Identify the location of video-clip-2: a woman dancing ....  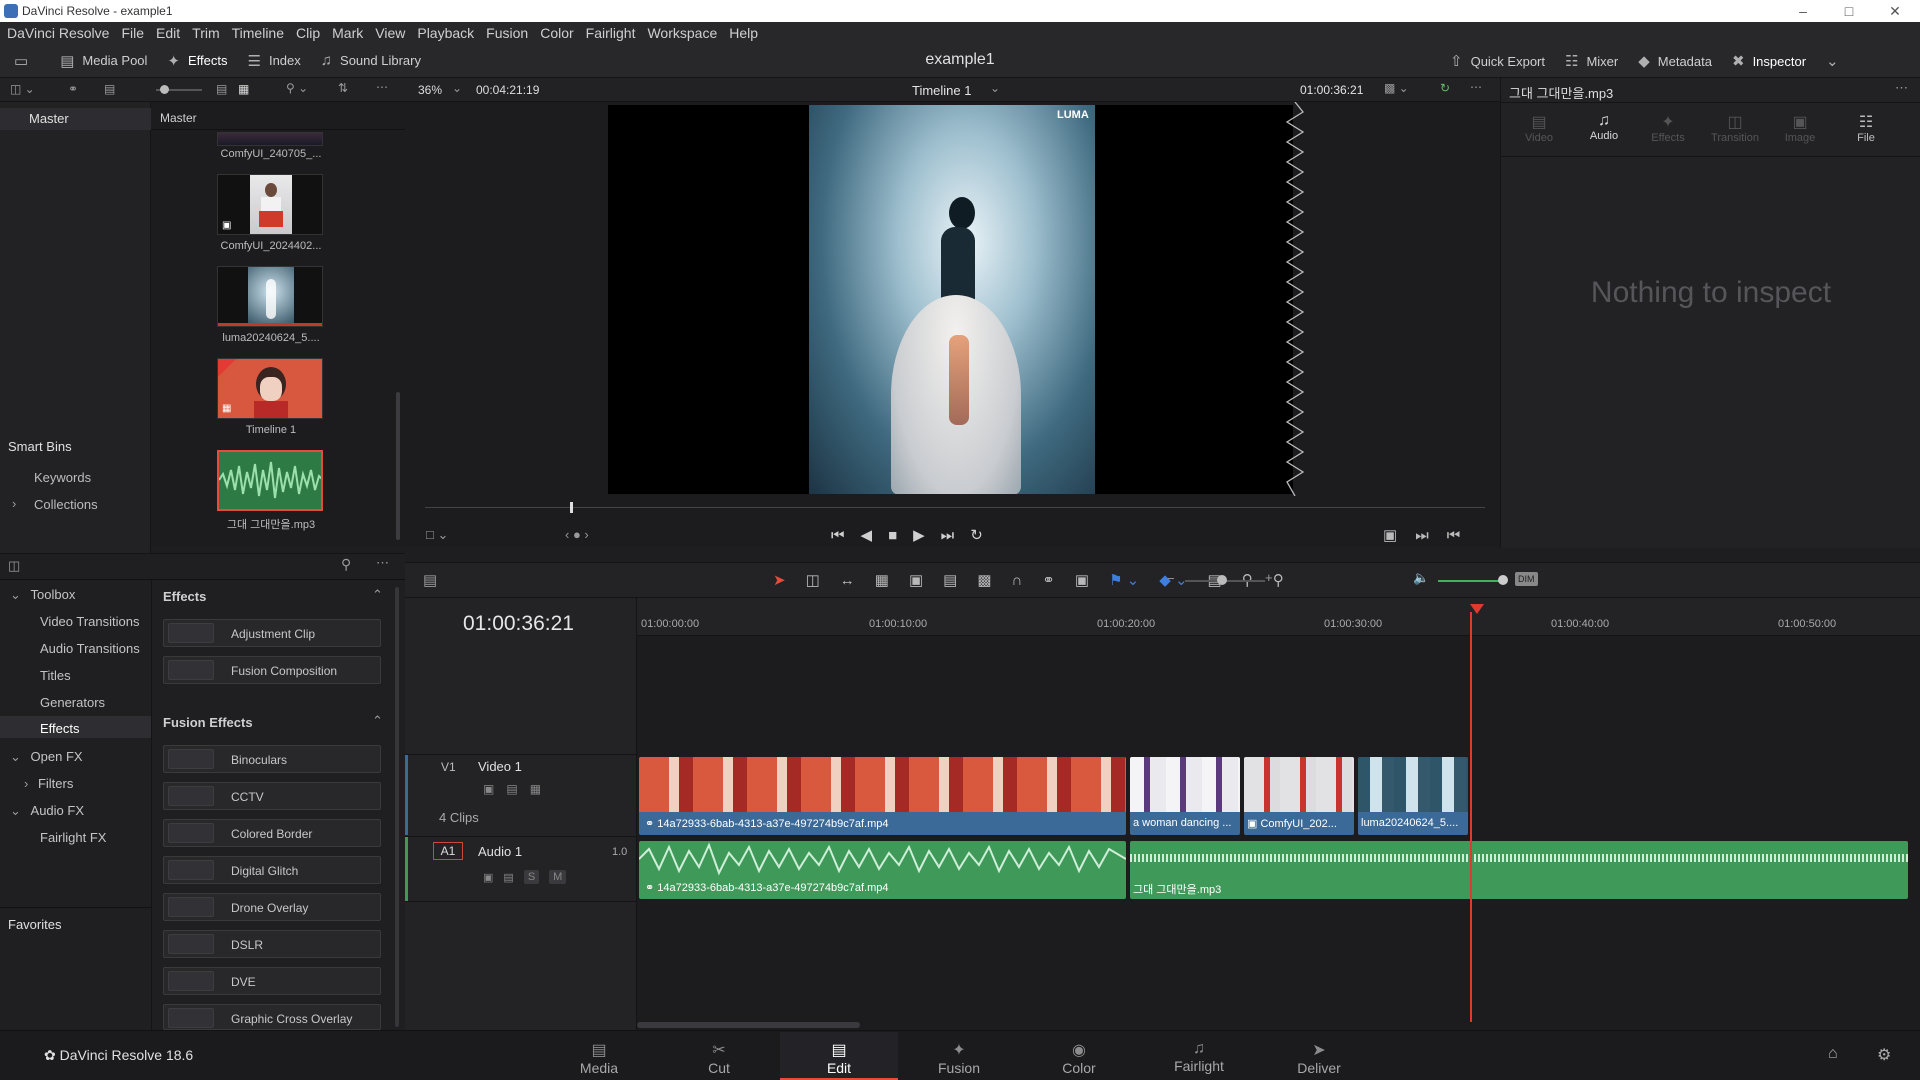
(1185, 796).